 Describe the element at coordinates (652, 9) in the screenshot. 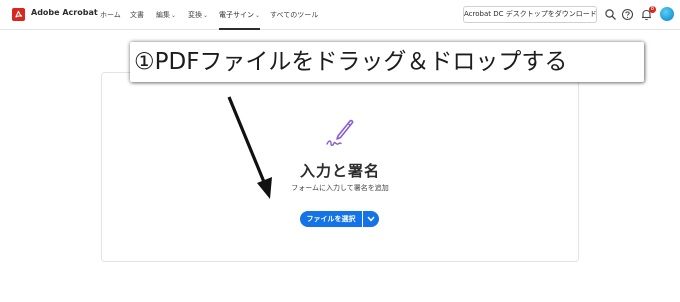

I see `notification-badge: 8` at that location.